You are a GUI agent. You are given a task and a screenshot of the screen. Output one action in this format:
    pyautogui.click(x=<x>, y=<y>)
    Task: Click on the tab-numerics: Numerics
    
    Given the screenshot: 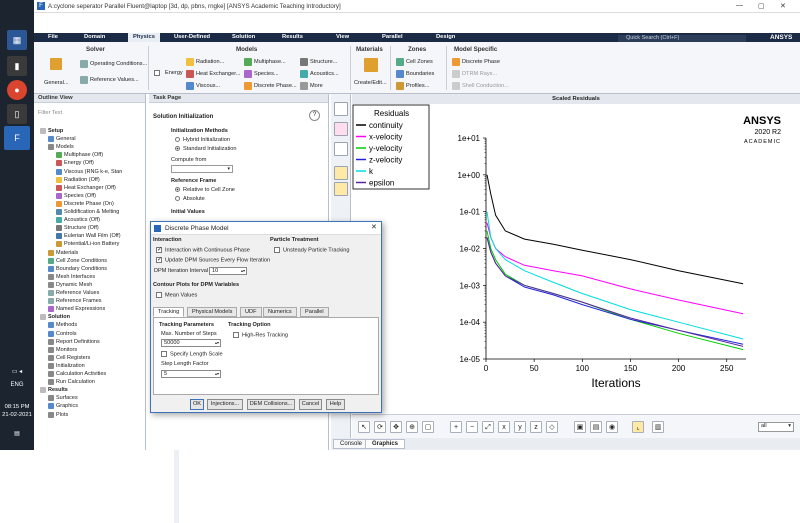 What is the action you would take?
    pyautogui.click(x=280, y=312)
    